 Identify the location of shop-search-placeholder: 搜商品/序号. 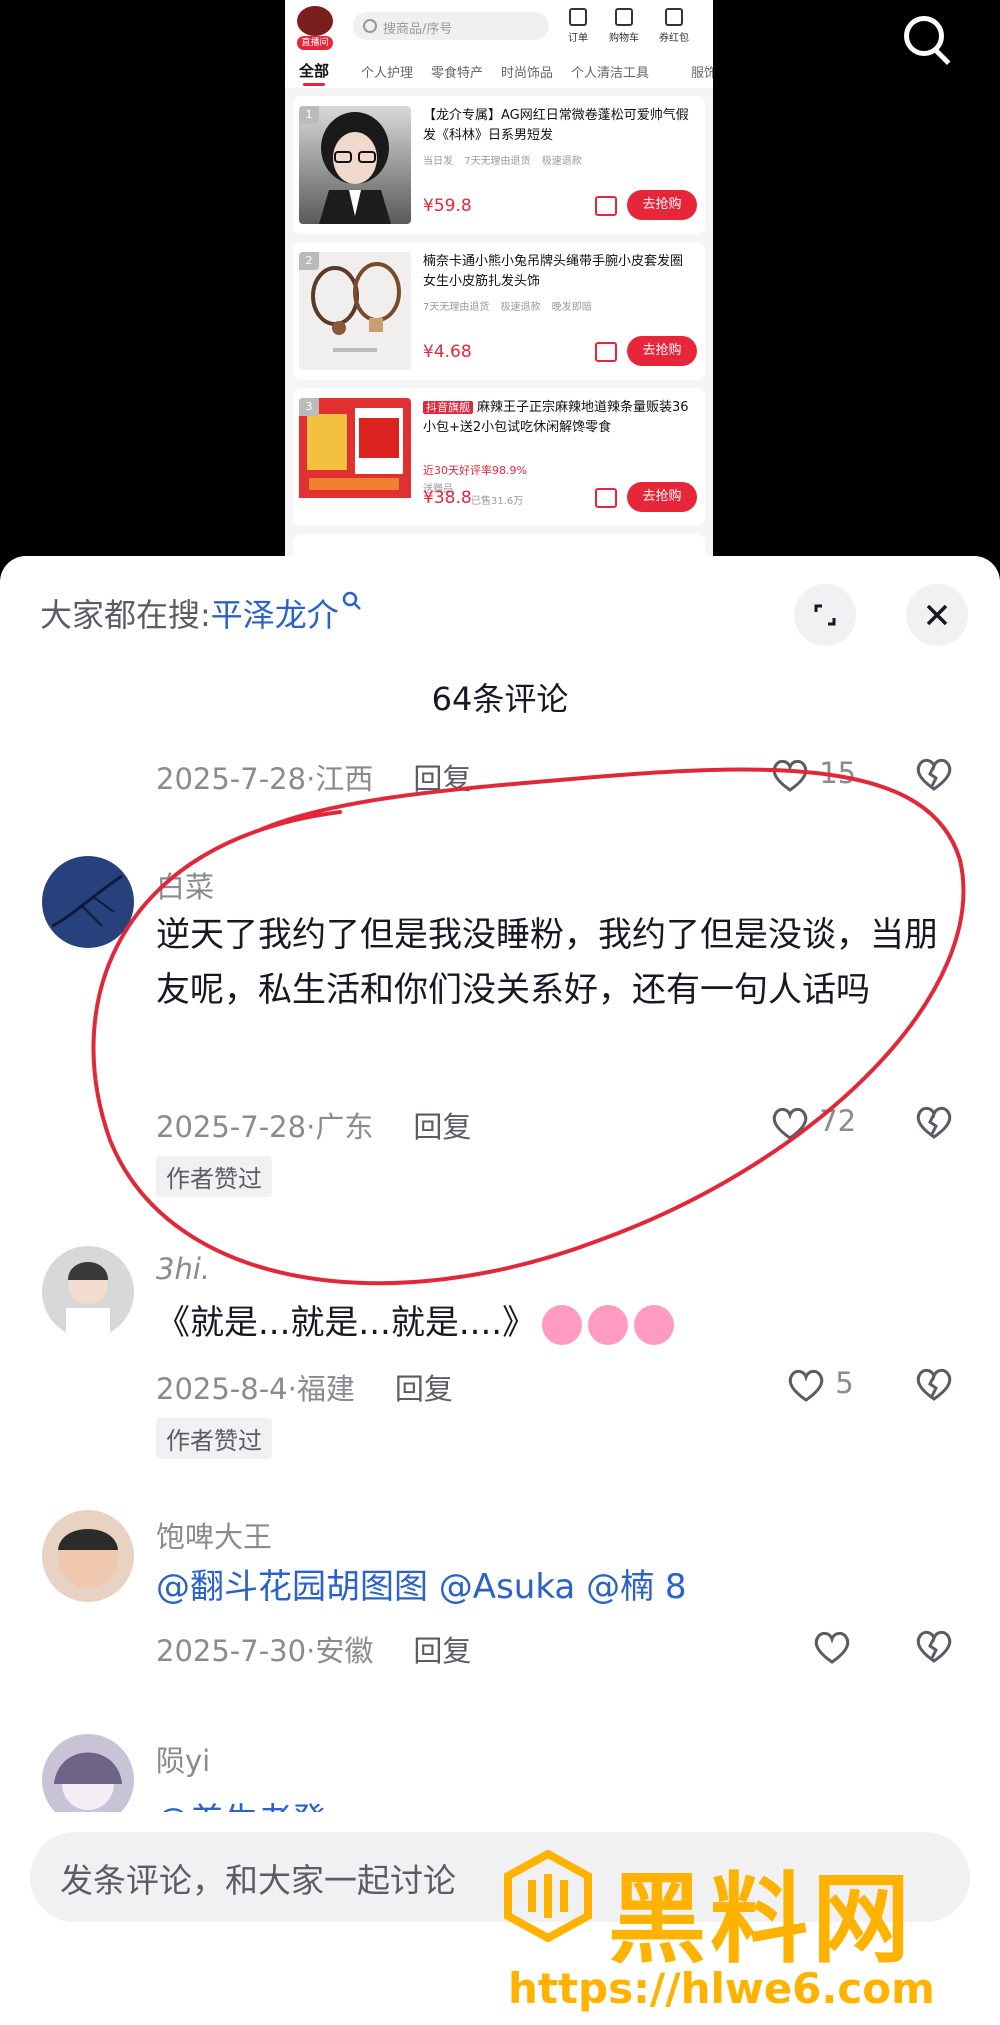
(418, 29).